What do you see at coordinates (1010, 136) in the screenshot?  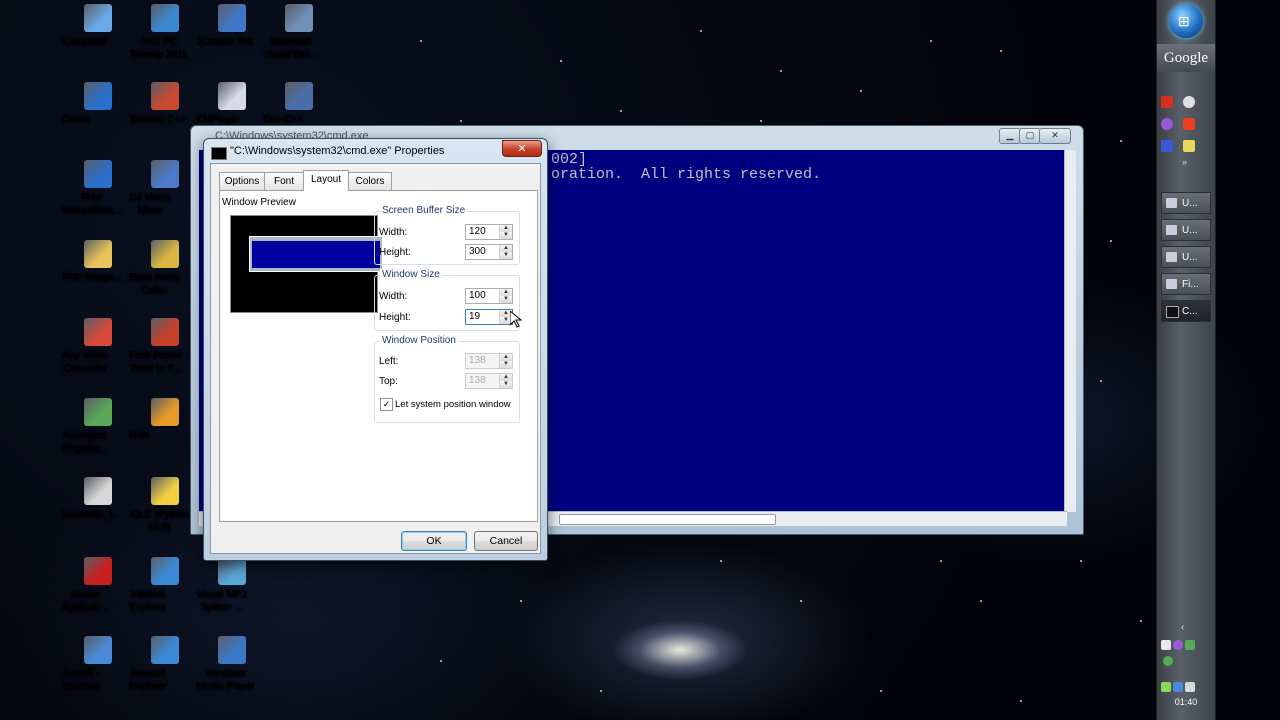 I see `minimize-button: ▁` at bounding box center [1010, 136].